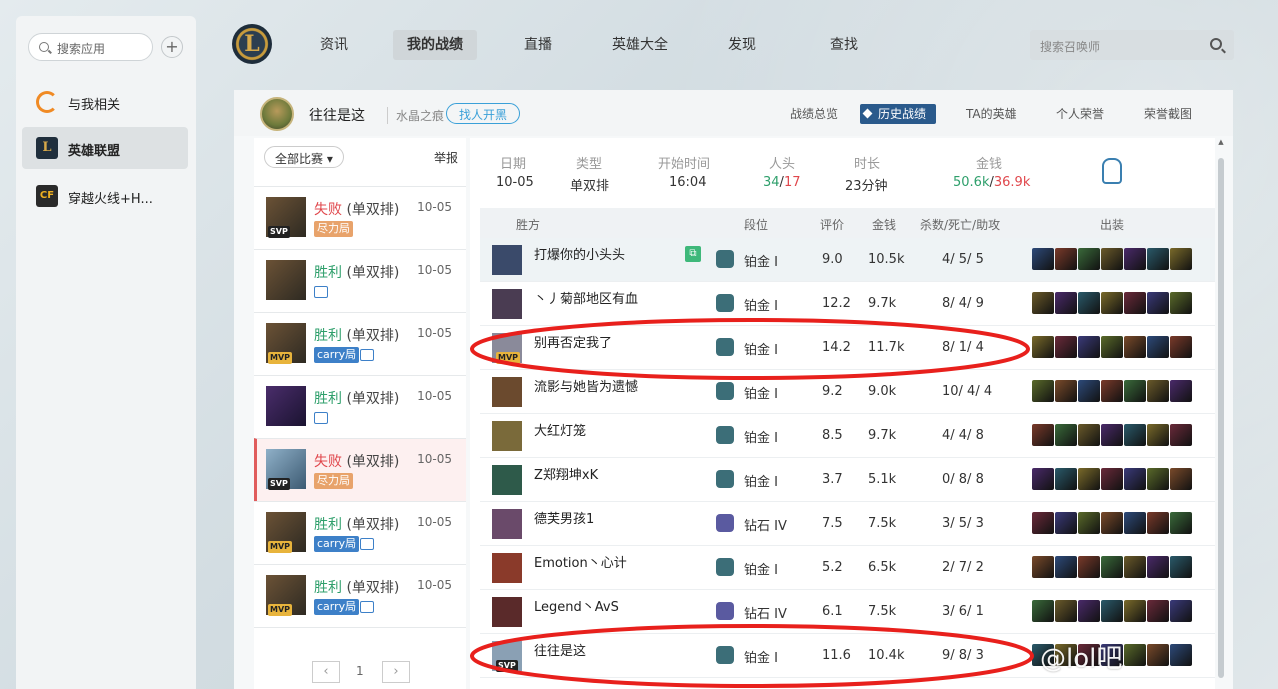 The image size is (1278, 689). I want to click on table-row: 丶丿菊部地区有血 铂金 I 12.2 9.7k 8/ 4/ 9, so click(847, 304).